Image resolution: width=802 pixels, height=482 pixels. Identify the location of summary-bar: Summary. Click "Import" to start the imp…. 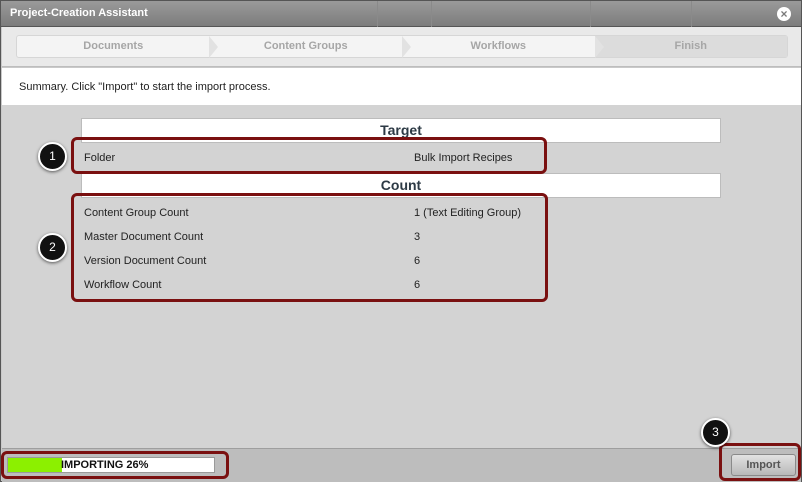
(401, 87).